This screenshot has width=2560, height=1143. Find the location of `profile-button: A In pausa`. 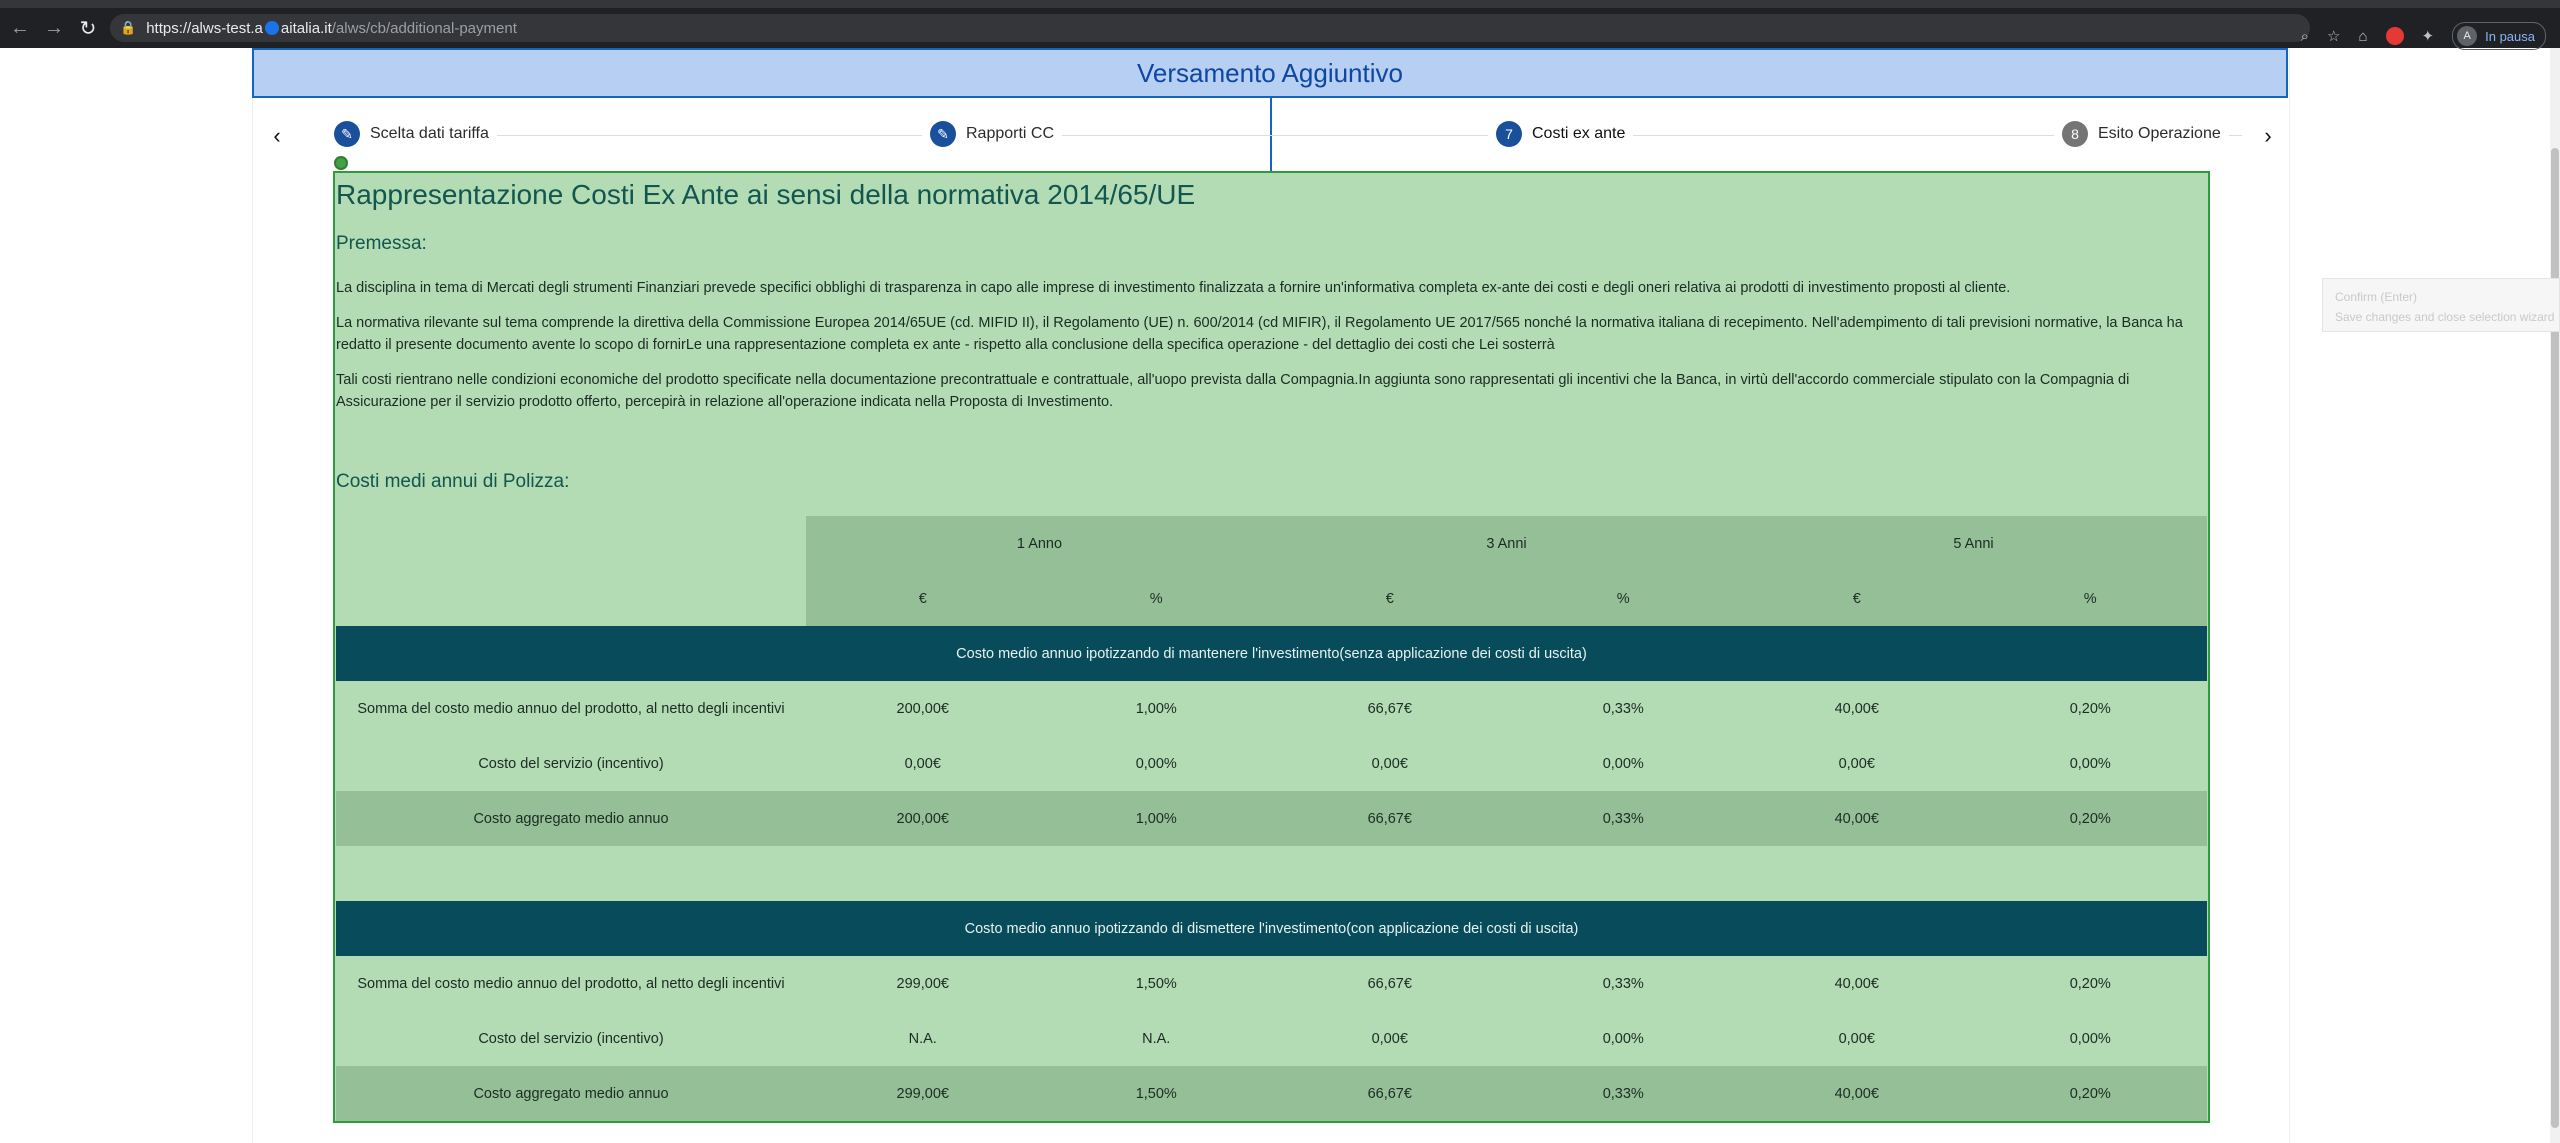

profile-button: A In pausa is located at coordinates (2499, 36).